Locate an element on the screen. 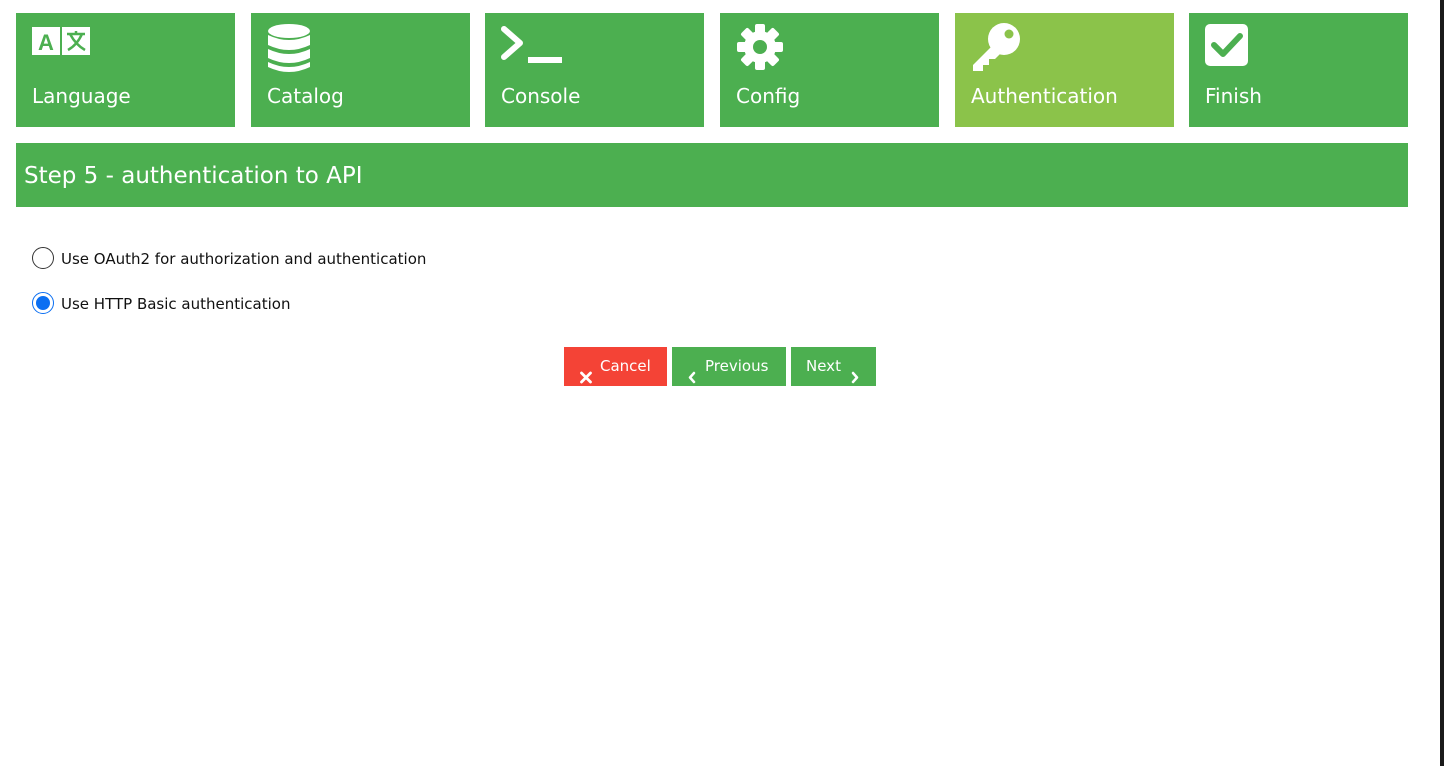  page-title: Step 5 - authentication to API is located at coordinates (193, 176).